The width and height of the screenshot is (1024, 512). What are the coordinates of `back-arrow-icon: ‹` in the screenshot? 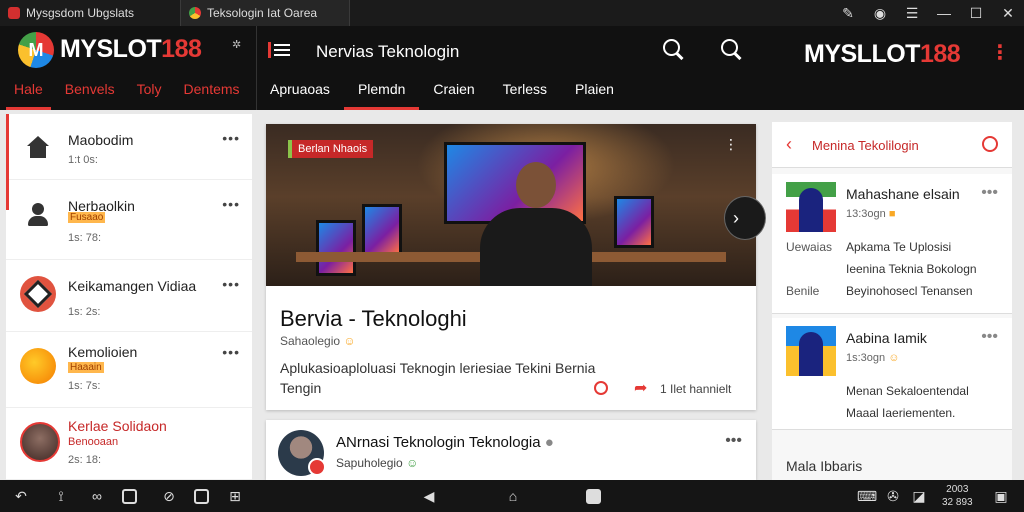 It's located at (789, 144).